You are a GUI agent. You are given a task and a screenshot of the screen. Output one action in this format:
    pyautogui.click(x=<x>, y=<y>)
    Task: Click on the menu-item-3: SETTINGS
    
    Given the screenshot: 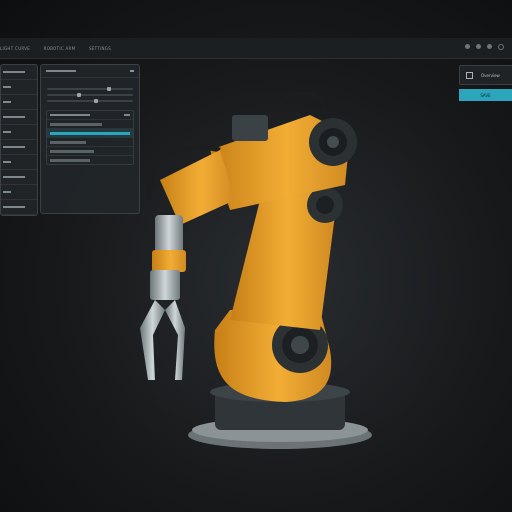 What is the action you would take?
    pyautogui.click(x=100, y=48)
    